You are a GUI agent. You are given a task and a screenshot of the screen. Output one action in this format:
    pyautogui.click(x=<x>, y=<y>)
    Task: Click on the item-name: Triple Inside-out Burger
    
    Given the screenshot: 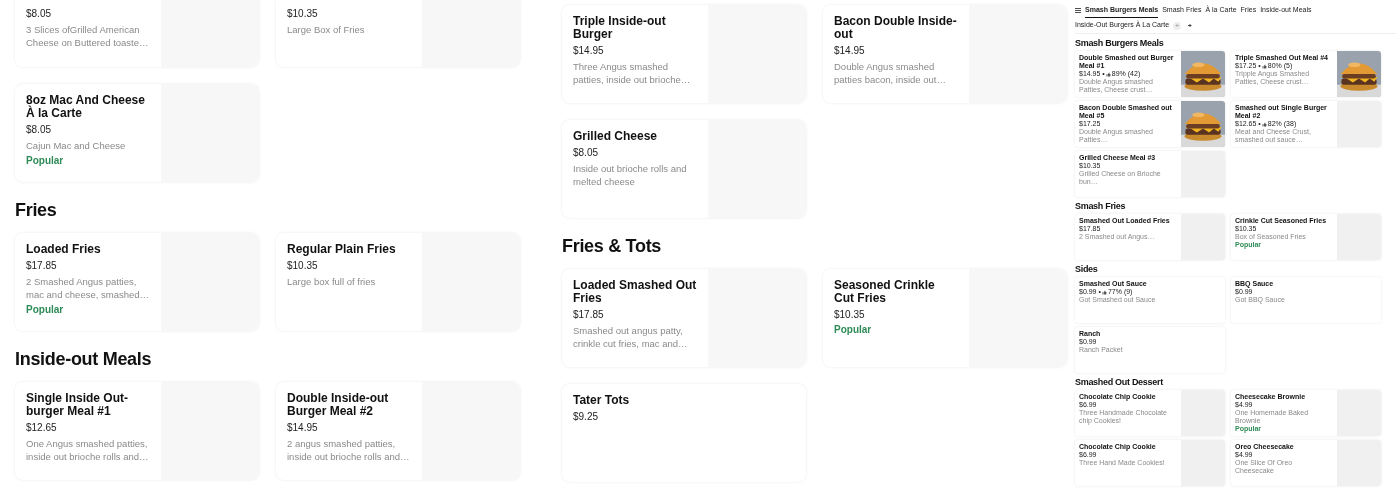 What is the action you would take?
    pyautogui.click(x=620, y=28)
    